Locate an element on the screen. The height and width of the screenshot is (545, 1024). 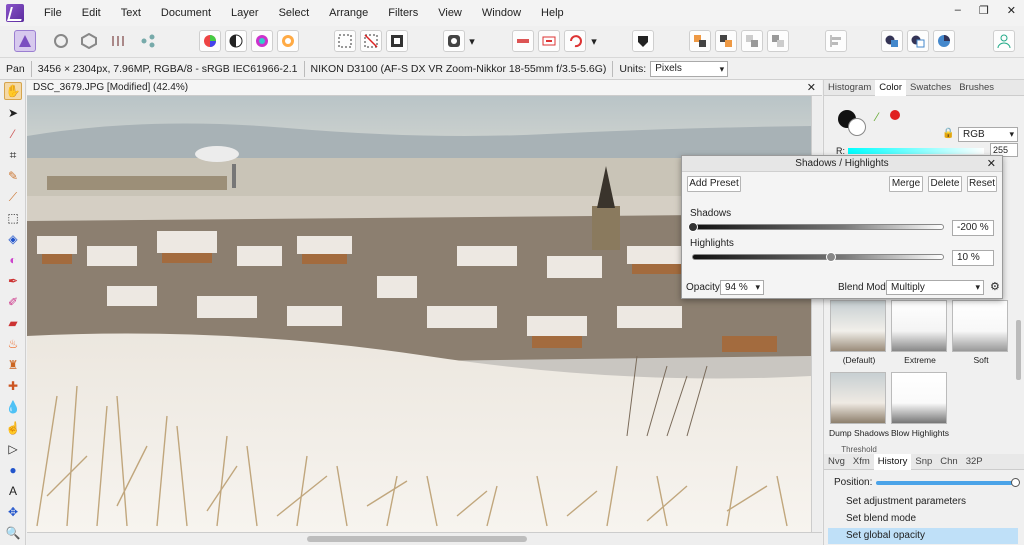
menu-text: Text is located at coordinates (131, 13).